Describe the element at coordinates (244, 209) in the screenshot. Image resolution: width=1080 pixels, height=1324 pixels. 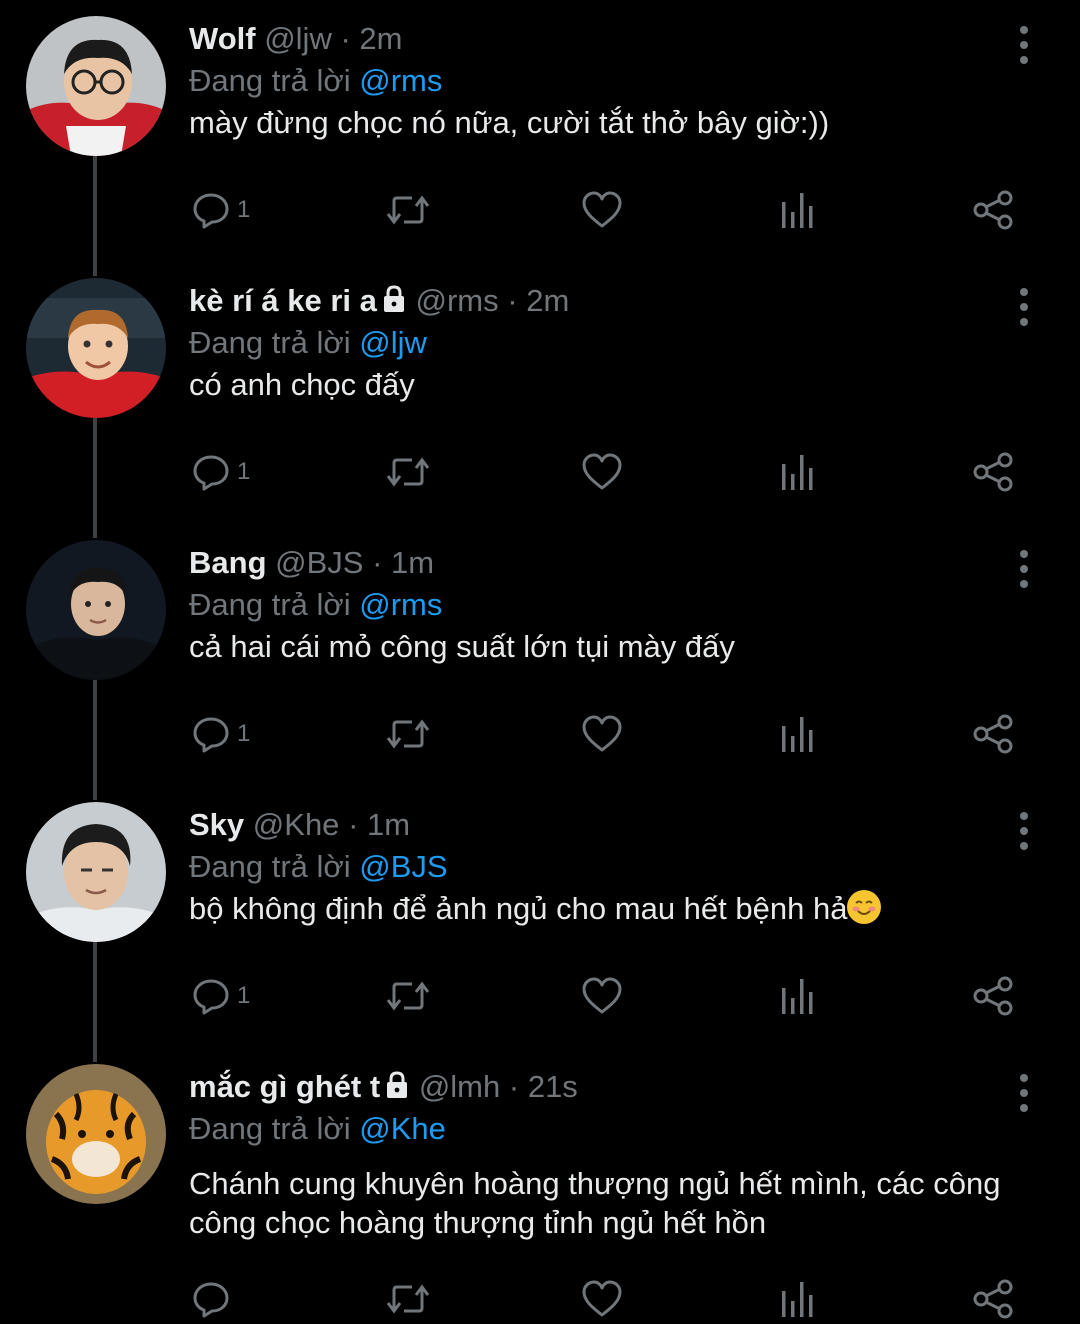
I see `reply-count: 1` at that location.